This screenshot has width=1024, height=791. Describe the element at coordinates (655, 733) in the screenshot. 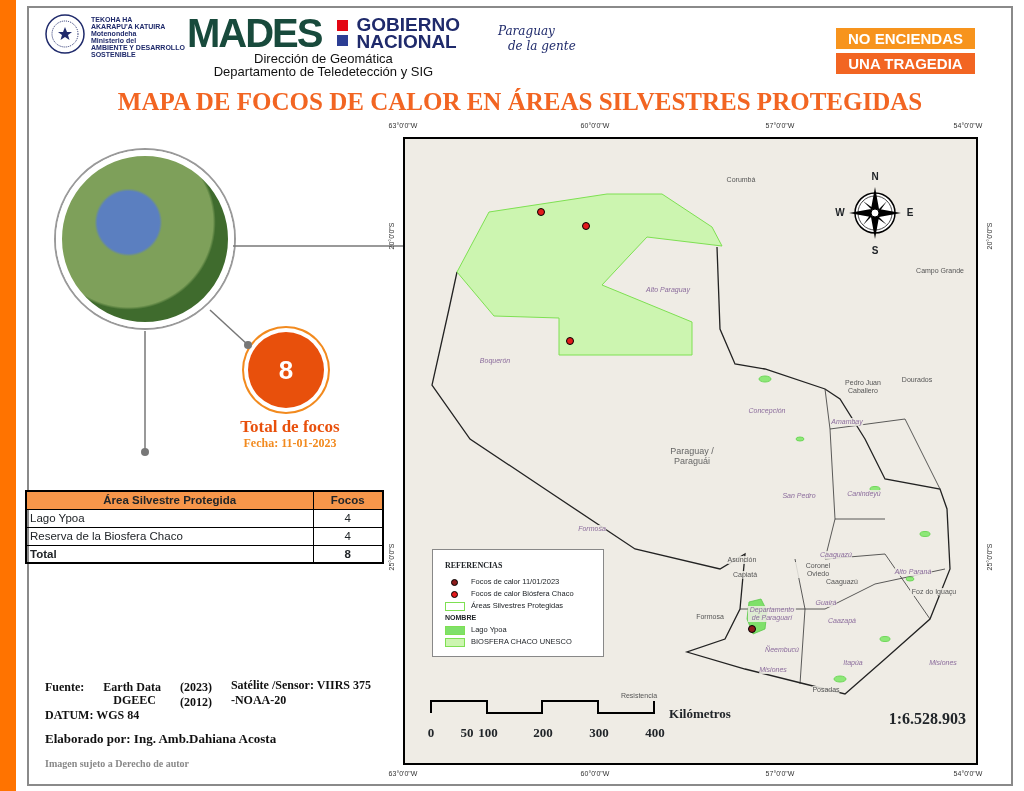

I see `scale-label: 400` at that location.